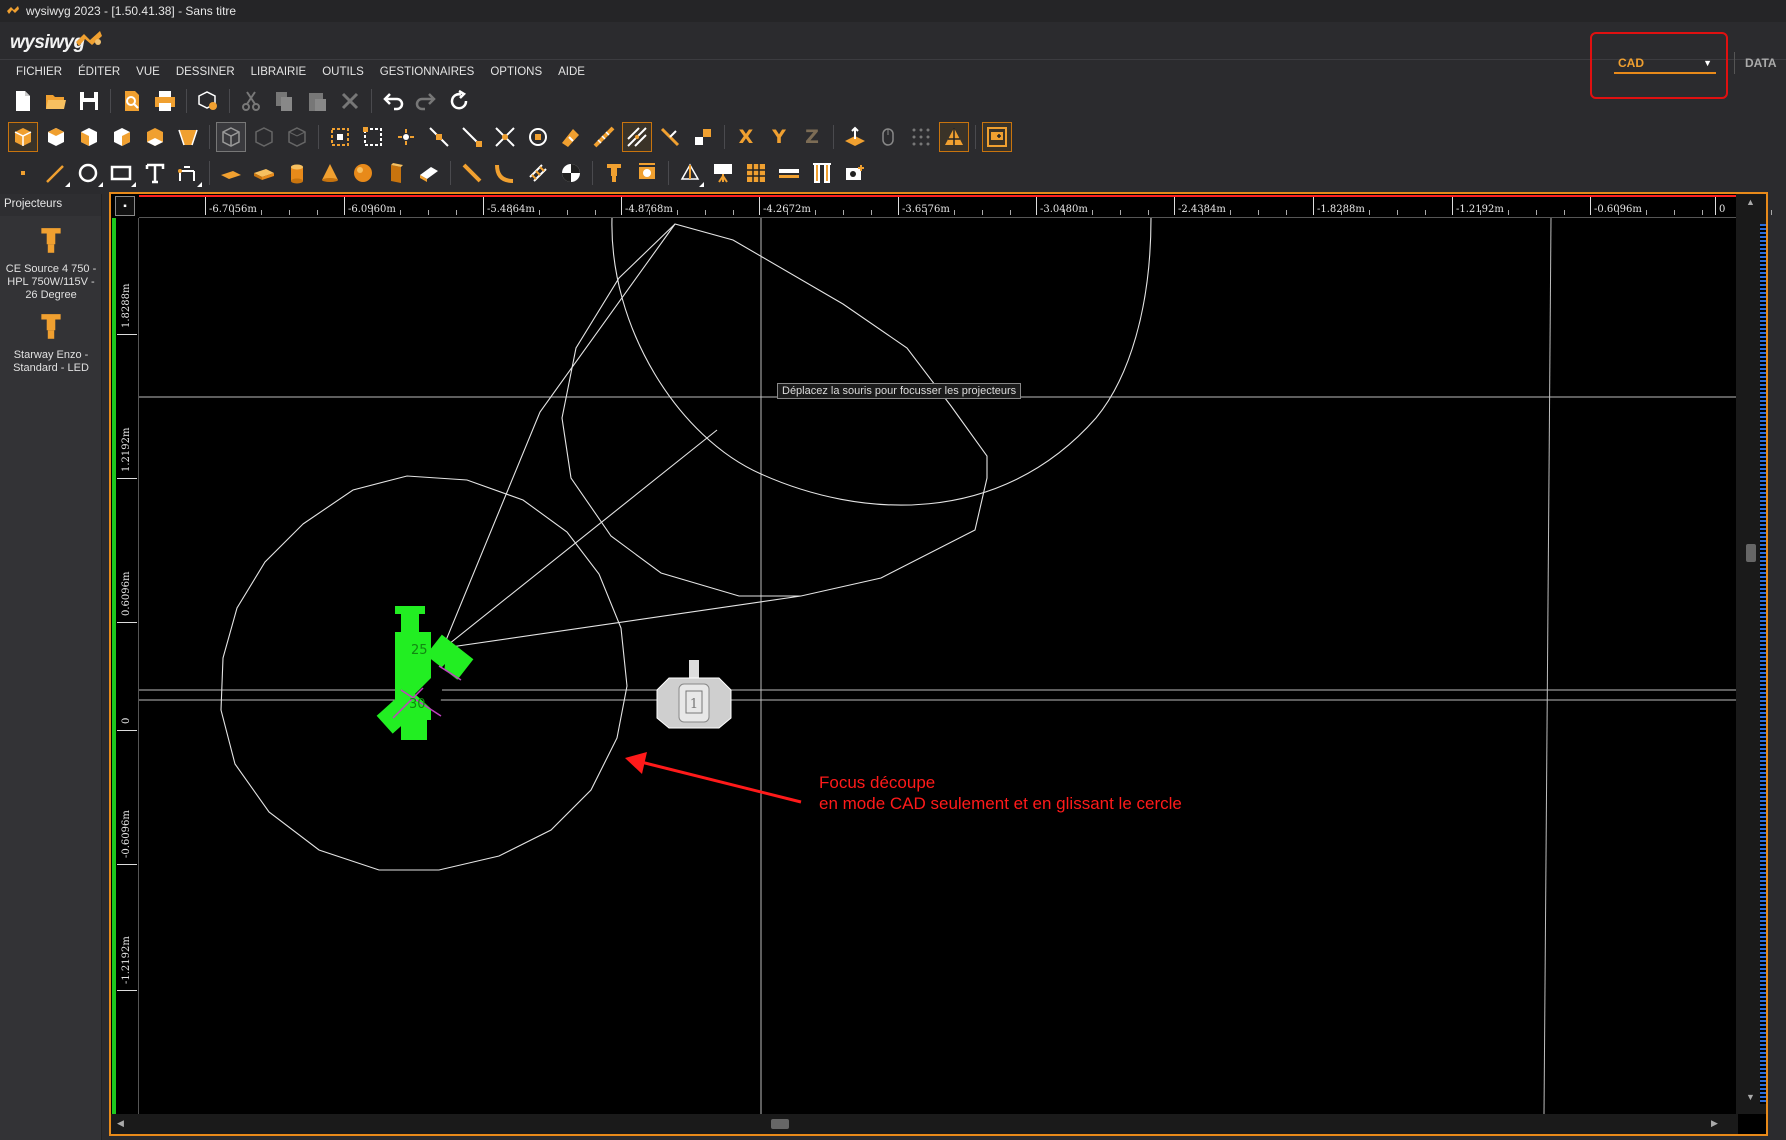 The width and height of the screenshot is (1786, 1140). I want to click on snap-perpendicular-button, so click(670, 137).